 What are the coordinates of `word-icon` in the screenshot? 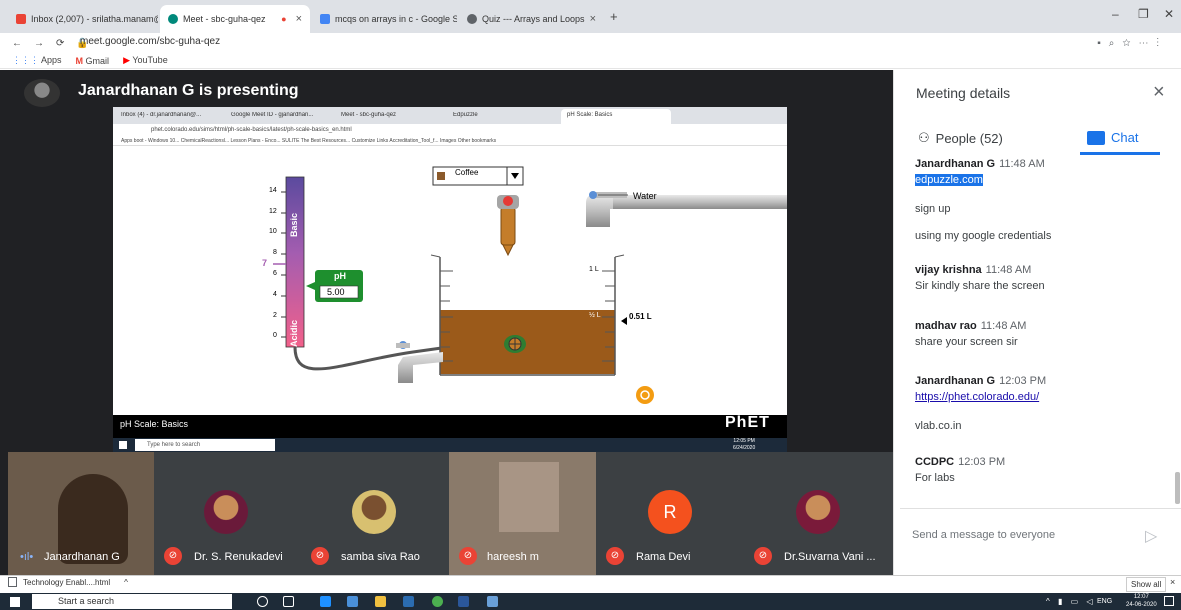 It's located at (463, 601).